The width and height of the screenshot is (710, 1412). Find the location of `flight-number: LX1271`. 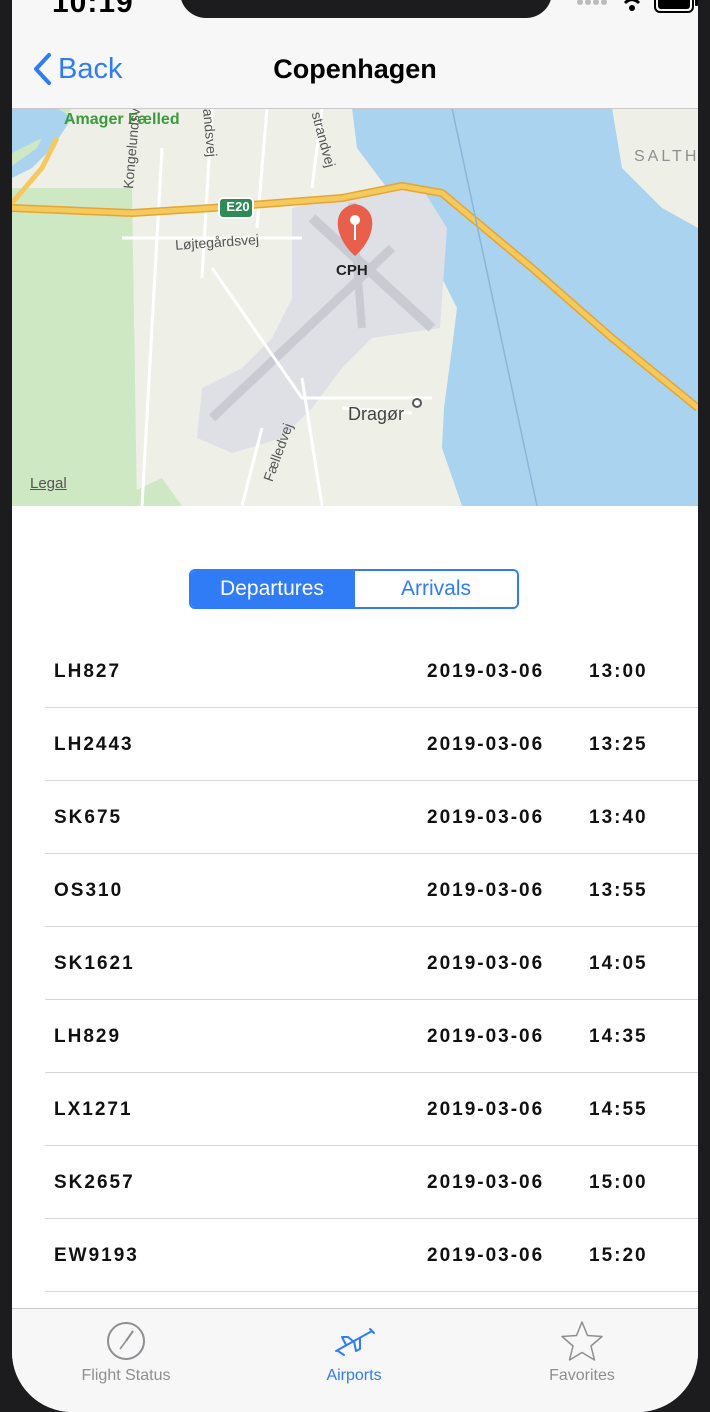

flight-number: LX1271 is located at coordinates (93, 1109).